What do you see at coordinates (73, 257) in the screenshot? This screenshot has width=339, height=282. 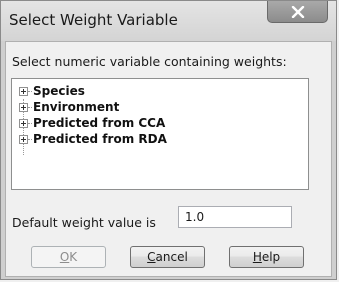 I see `ok-label-rest: K` at bounding box center [73, 257].